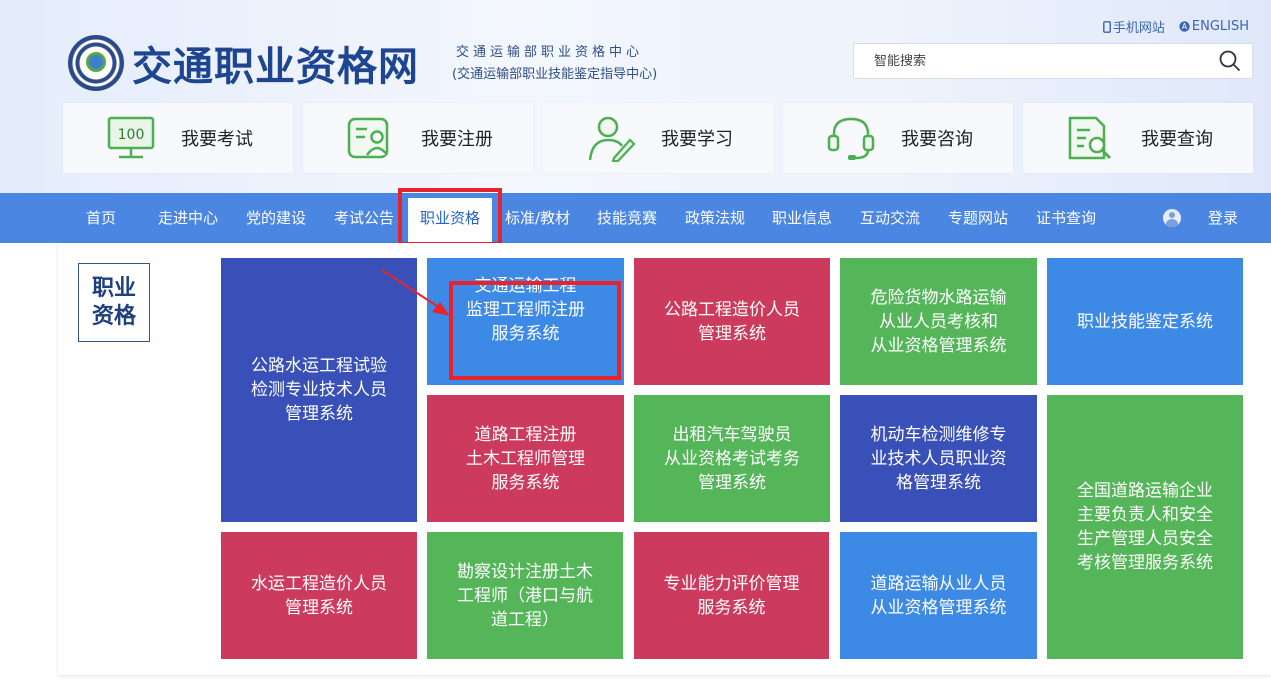  What do you see at coordinates (537, 218) in the screenshot?
I see `nav-item-standards: 标准/教材` at bounding box center [537, 218].